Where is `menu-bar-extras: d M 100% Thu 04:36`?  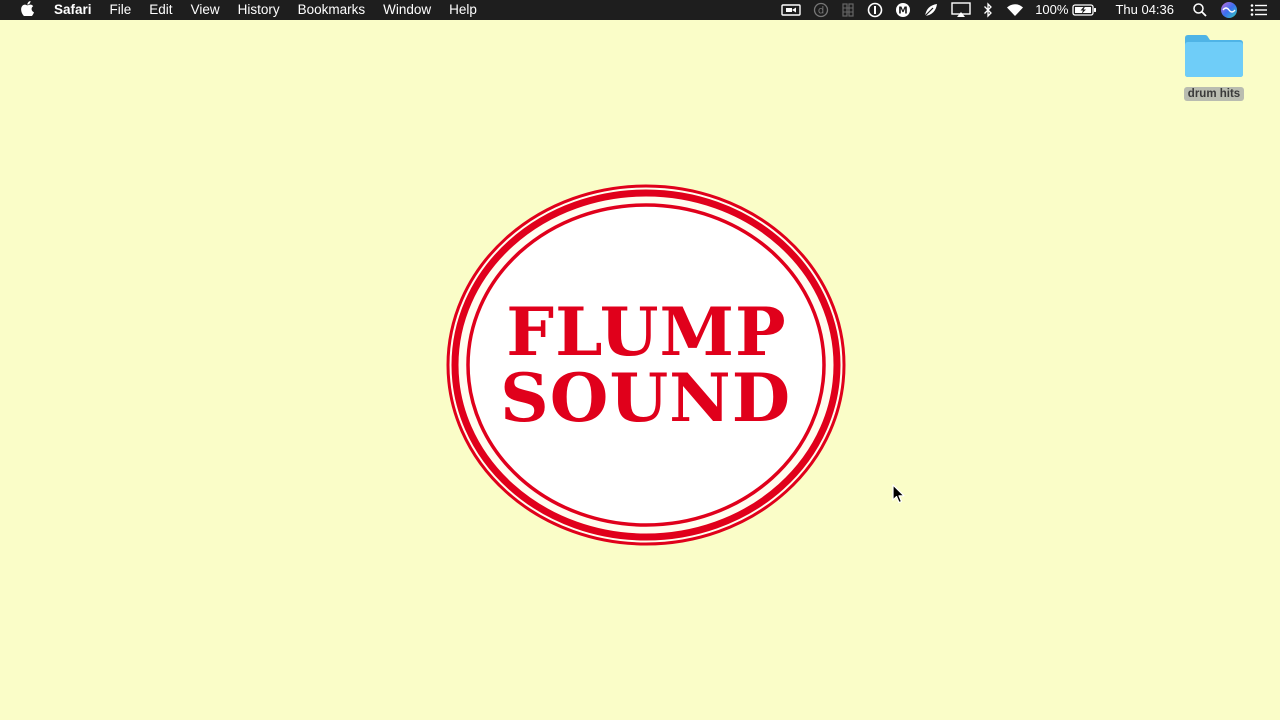 menu-bar-extras: d M 100% Thu 04:36 is located at coordinates (1027, 10).